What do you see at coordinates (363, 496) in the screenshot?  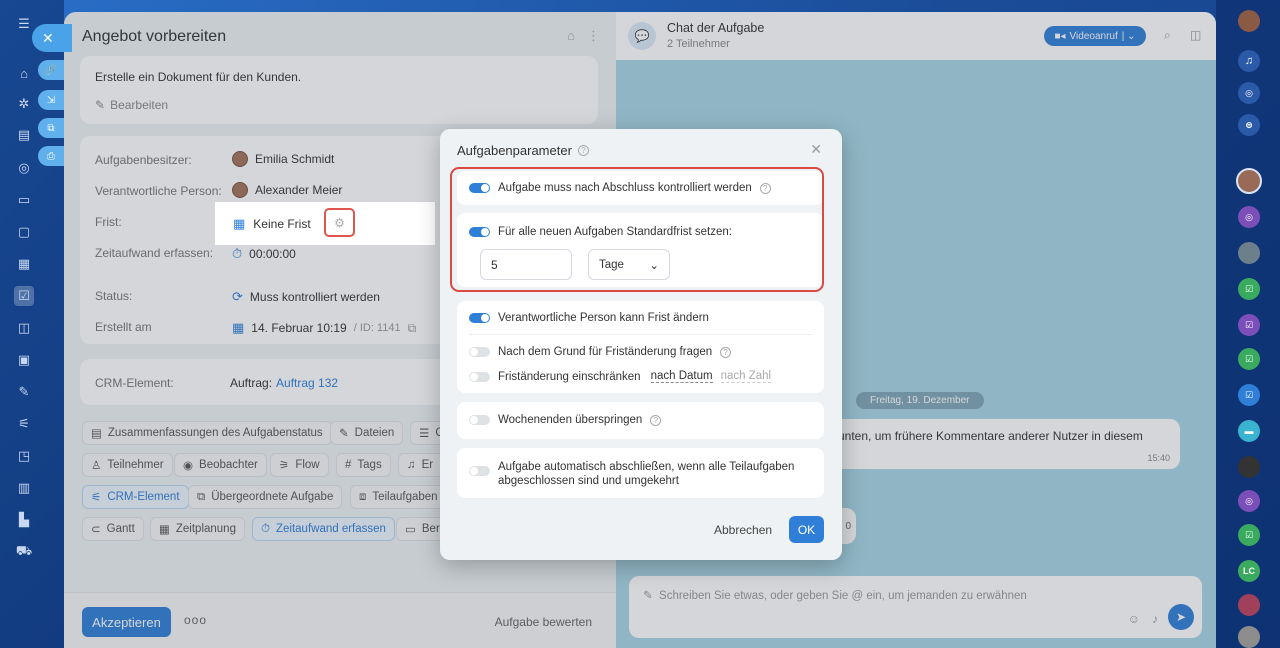 I see `subtasks-icon: ⧈` at bounding box center [363, 496].